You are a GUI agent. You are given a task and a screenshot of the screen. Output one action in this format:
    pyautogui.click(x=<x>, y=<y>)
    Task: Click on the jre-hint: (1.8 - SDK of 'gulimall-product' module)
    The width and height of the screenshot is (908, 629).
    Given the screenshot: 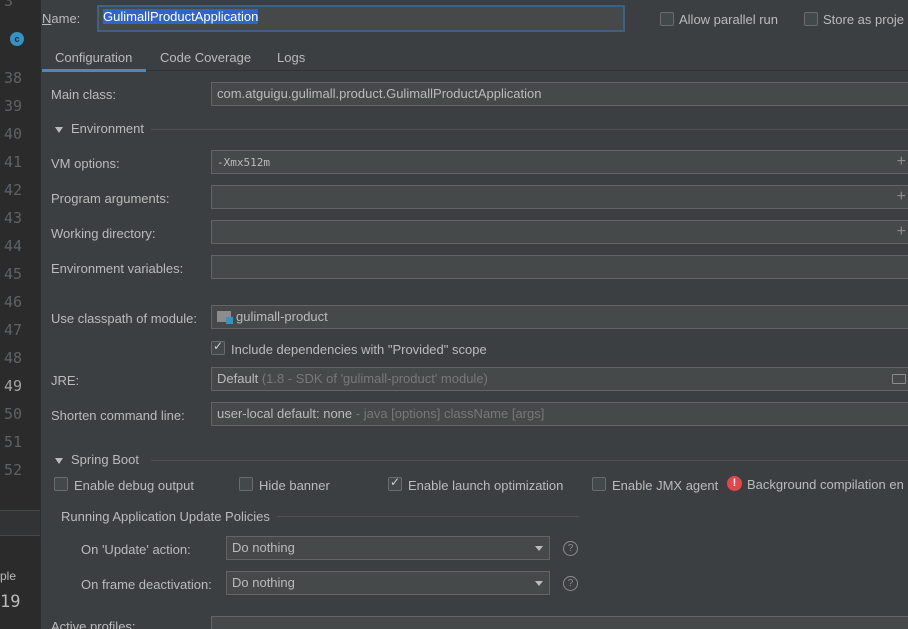 What is the action you would take?
    pyautogui.click(x=374, y=378)
    